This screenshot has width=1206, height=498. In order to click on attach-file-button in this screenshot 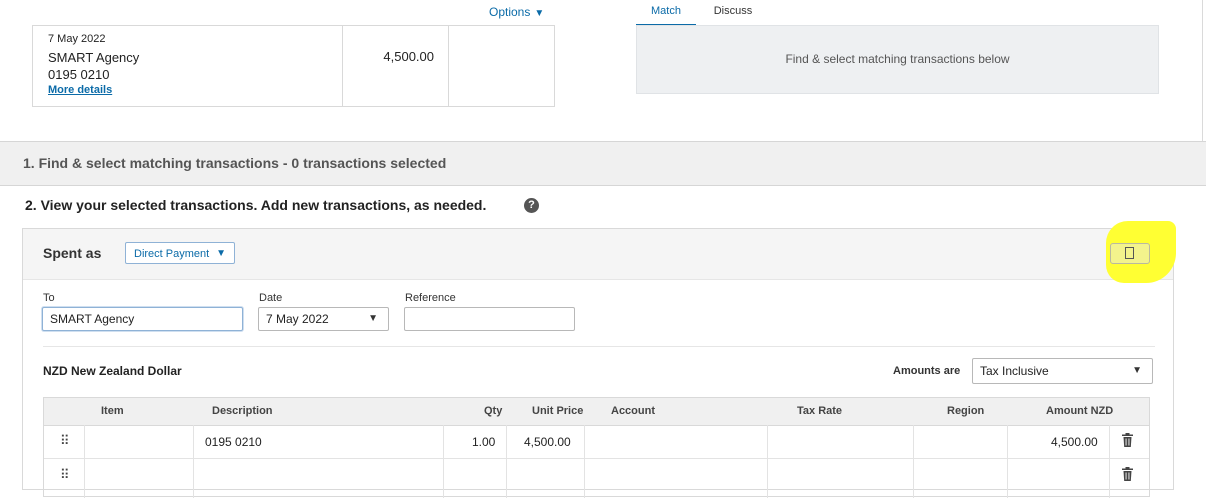, I will do `click(1130, 253)`.